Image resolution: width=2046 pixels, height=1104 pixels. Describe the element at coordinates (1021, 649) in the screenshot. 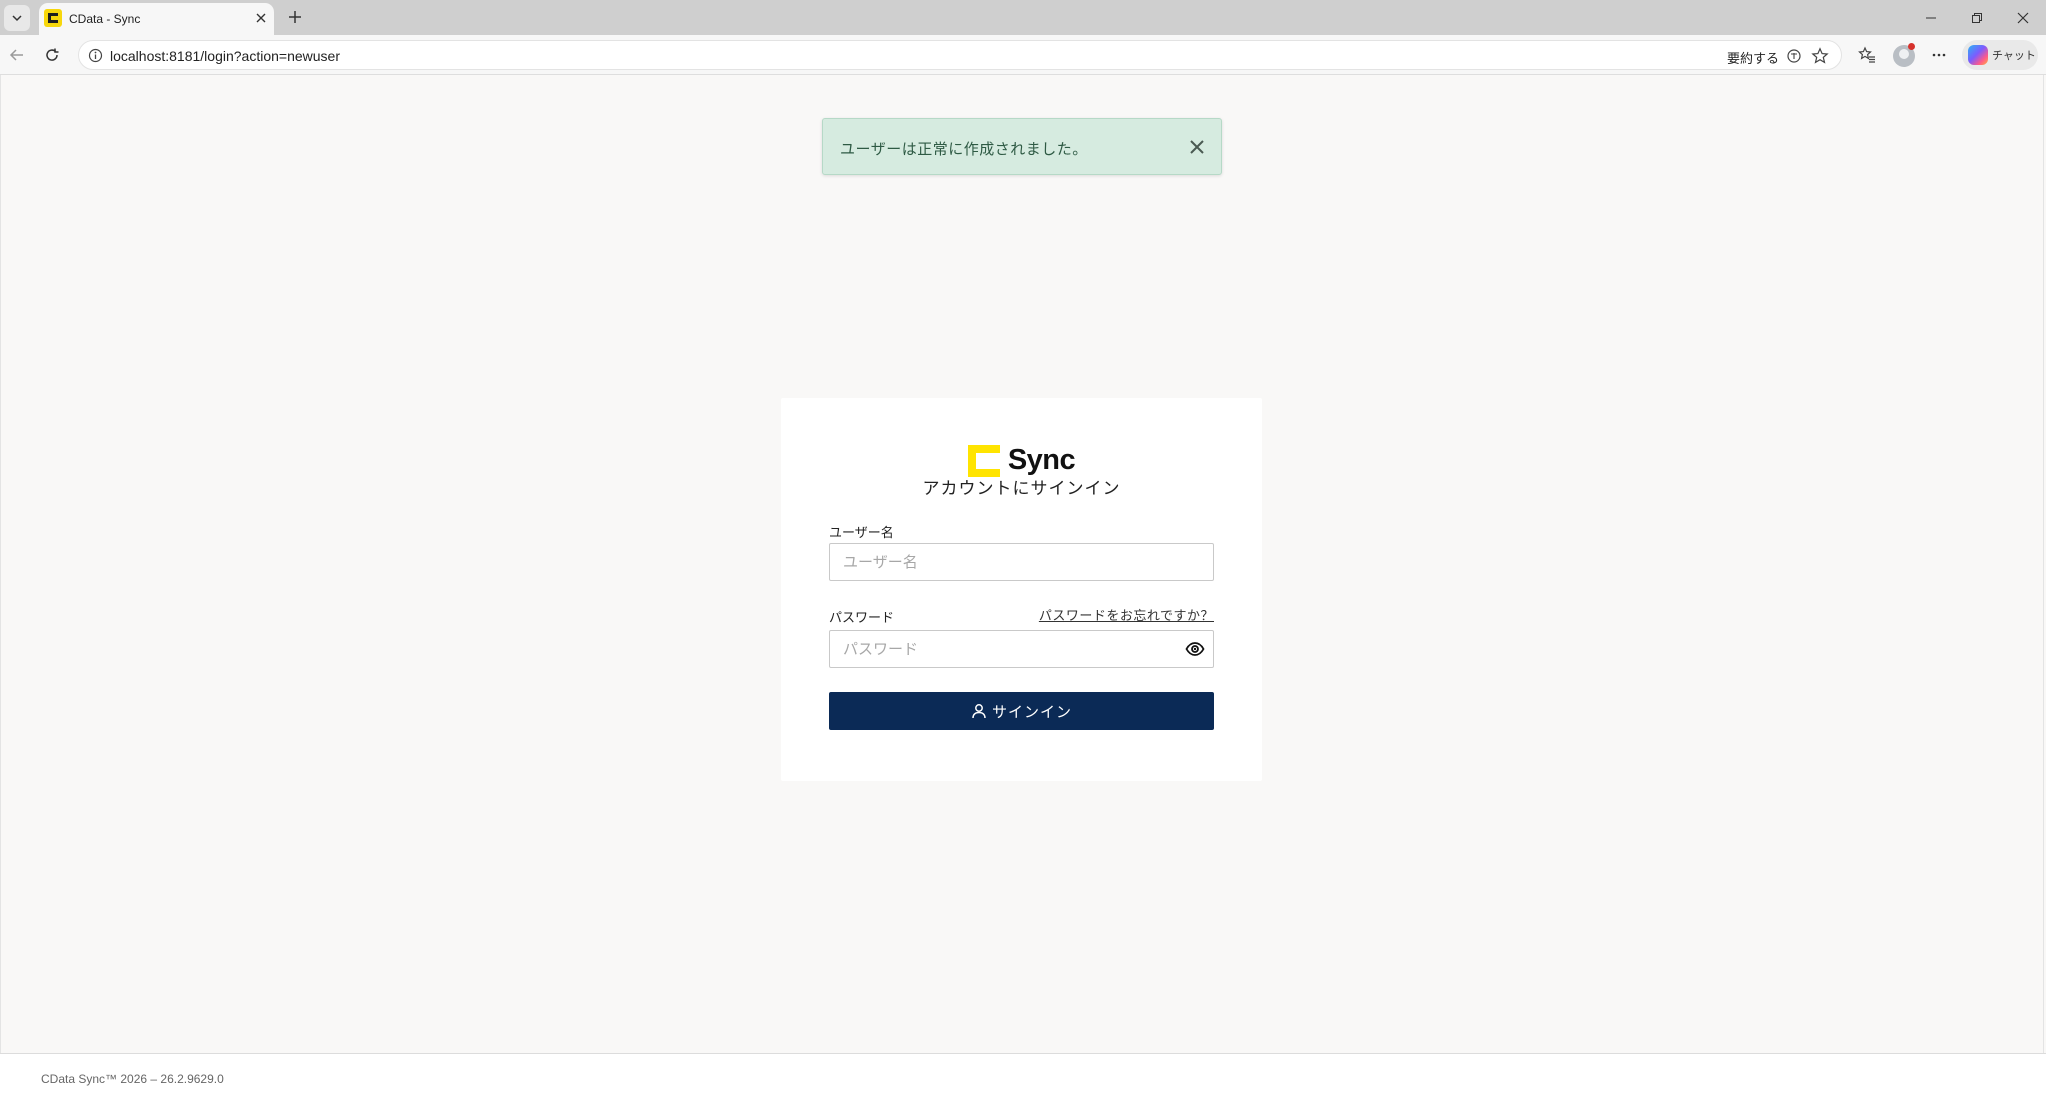

I see `password-input` at that location.